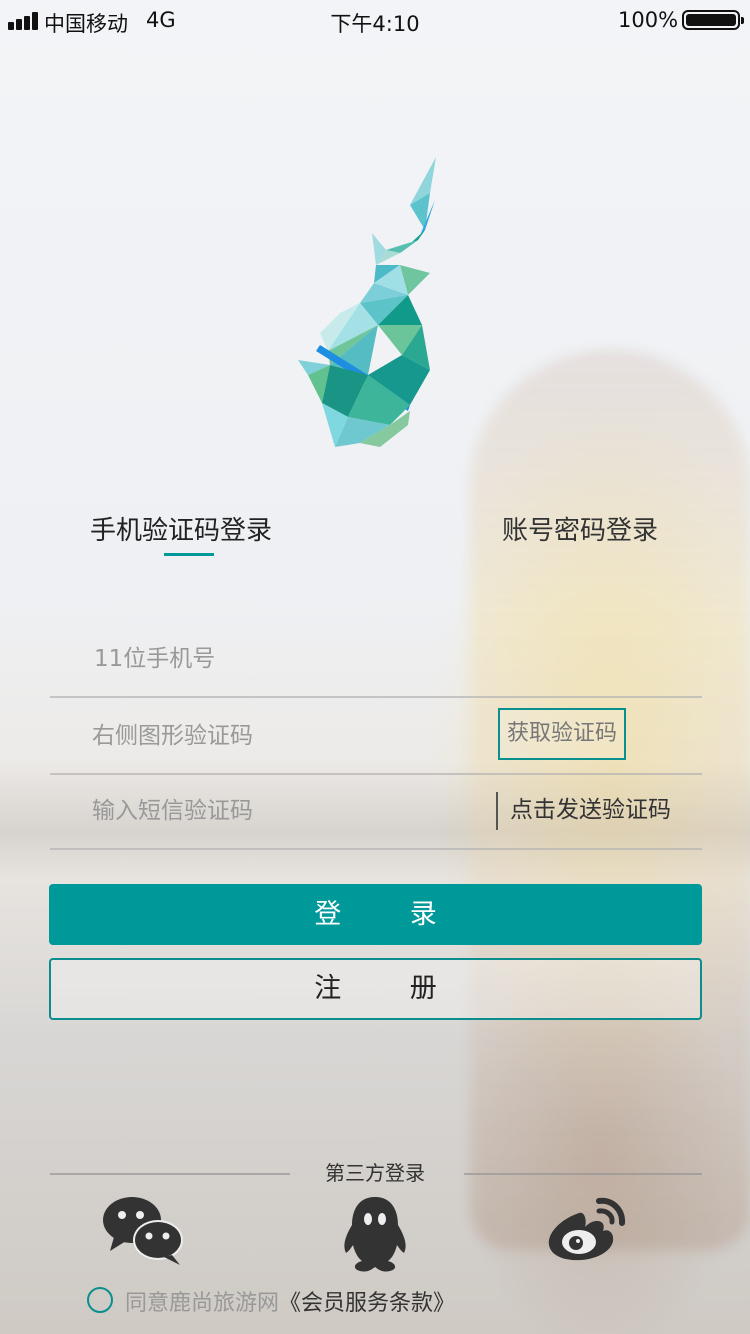 This screenshot has width=750, height=1334. Describe the element at coordinates (294, 659) in the screenshot. I see `phone-input` at that location.